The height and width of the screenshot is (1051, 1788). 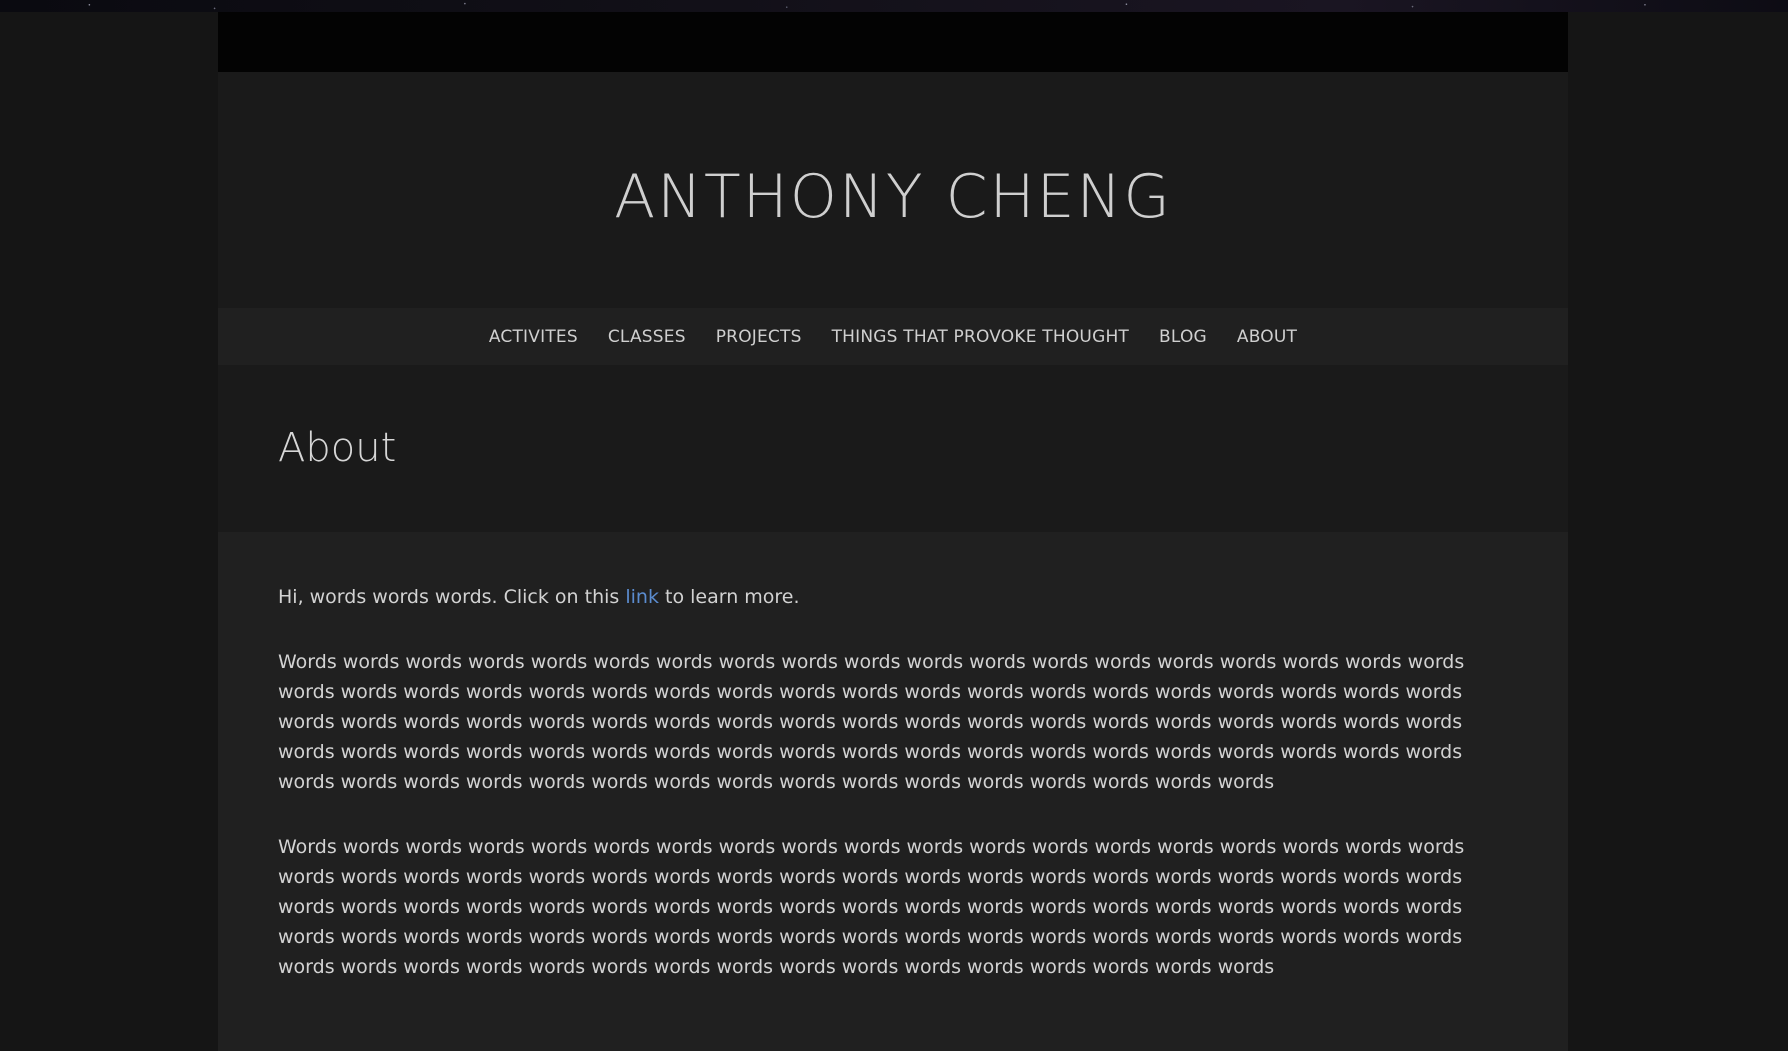 I want to click on page-title: About, so click(x=337, y=448).